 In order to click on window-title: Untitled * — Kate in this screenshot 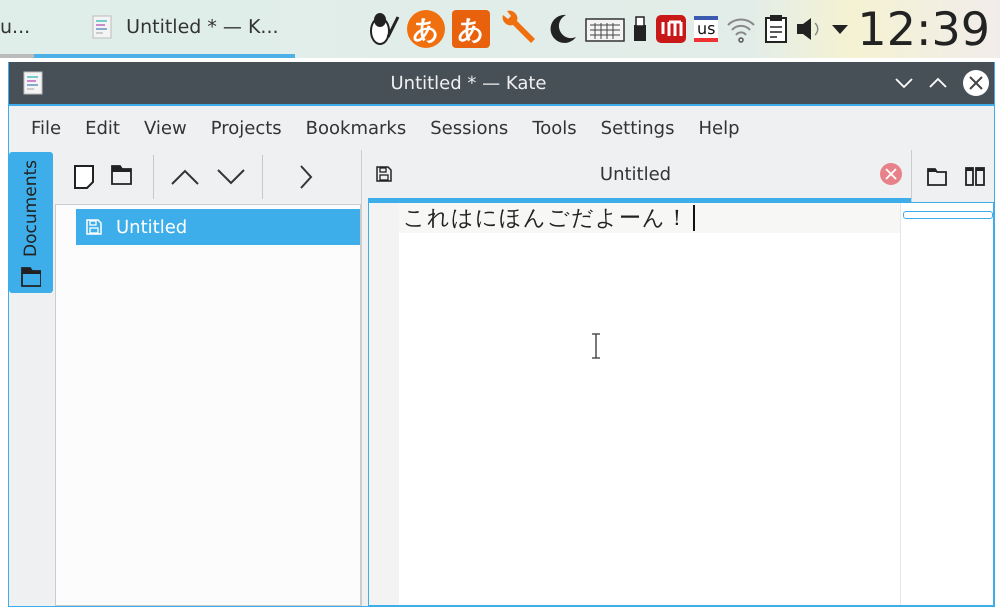, I will do `click(468, 83)`.